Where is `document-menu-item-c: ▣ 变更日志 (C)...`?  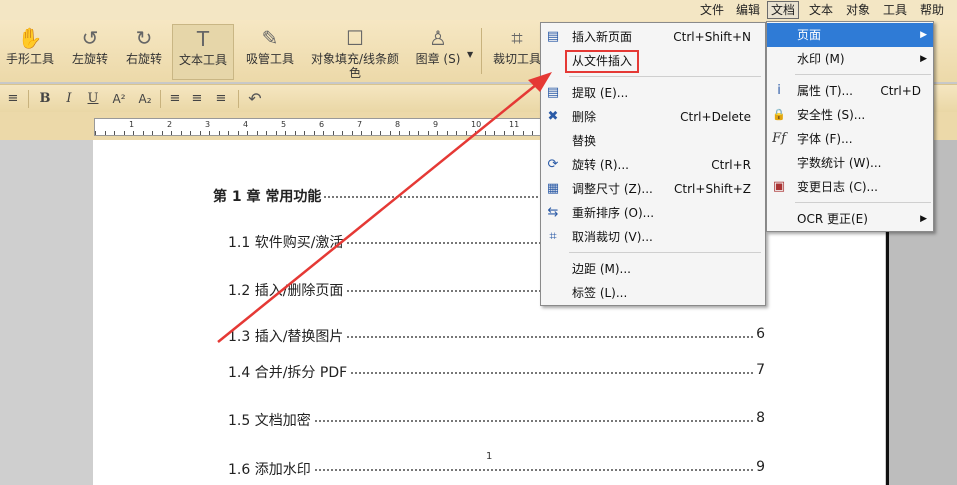
document-menu-item-c: ▣ 变更日志 (C)... is located at coordinates (850, 187).